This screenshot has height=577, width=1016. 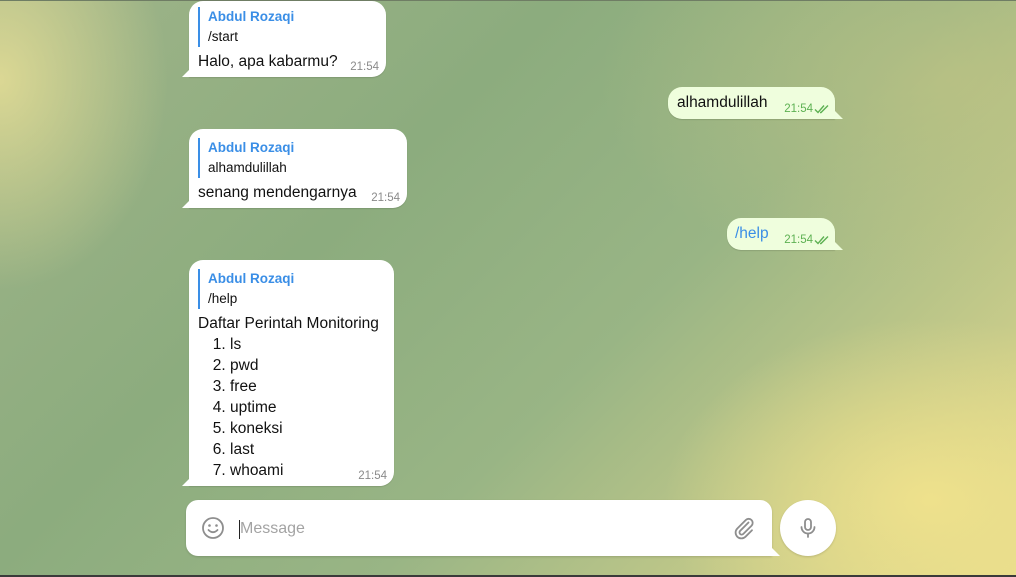 What do you see at coordinates (291, 289) in the screenshot?
I see `reply-preview: Abdul Rozaqi /help` at bounding box center [291, 289].